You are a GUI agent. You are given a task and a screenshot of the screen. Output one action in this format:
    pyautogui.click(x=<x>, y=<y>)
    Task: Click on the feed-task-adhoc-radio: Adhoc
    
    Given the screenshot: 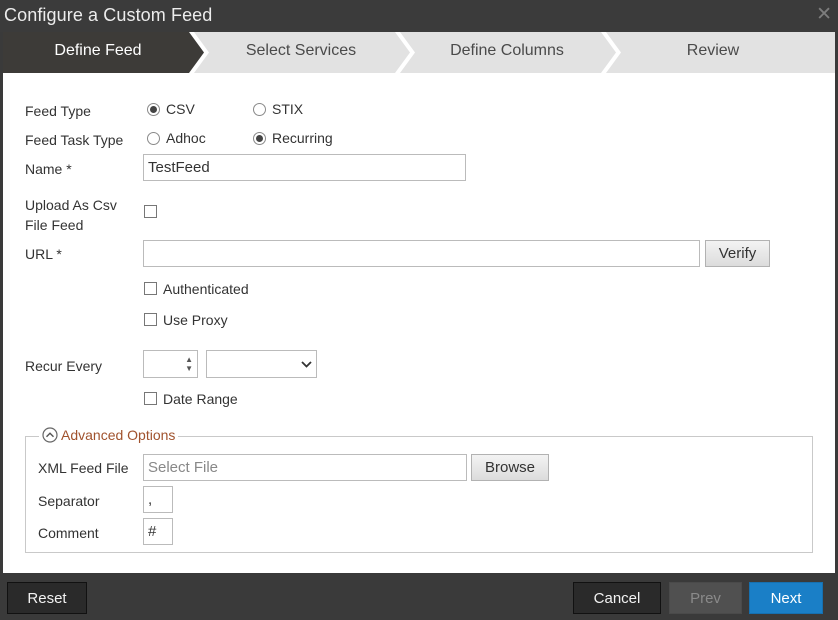 What is the action you would take?
    pyautogui.click(x=176, y=138)
    